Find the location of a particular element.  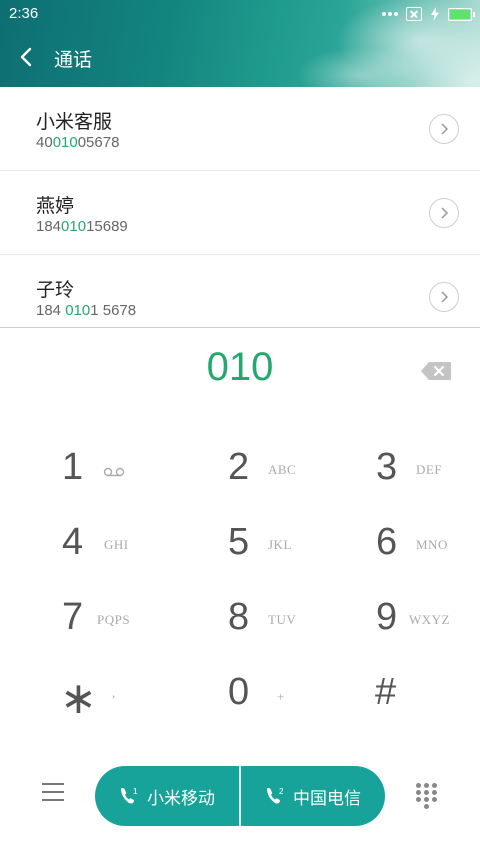

back-button is located at coordinates (28, 57).